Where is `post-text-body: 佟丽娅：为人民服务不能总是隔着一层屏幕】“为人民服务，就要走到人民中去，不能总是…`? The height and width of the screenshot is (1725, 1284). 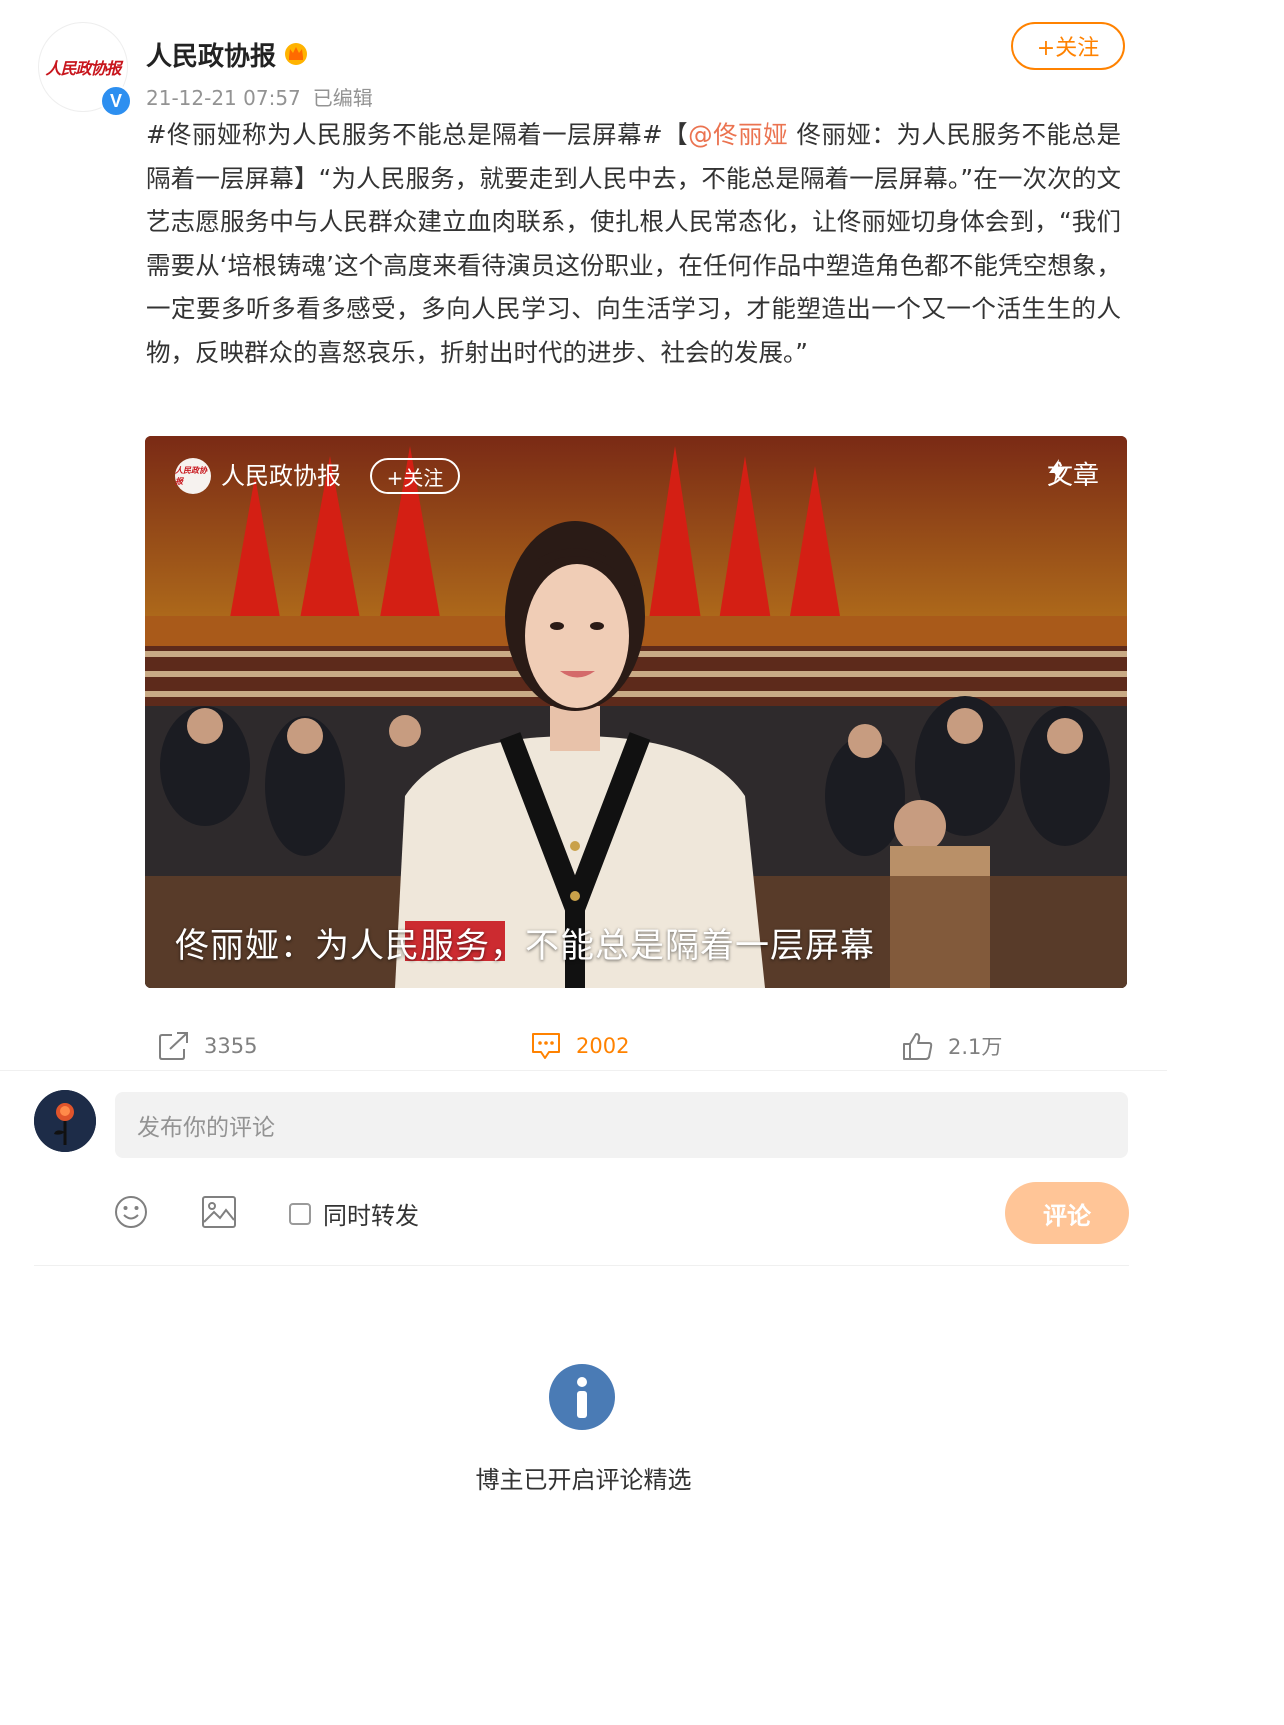
post-text-body: 佟丽娅：为人民服务不能总是隔着一层屏幕】“为人民服务，就要走到人民中去，不能总是… is located at coordinates (633, 243).